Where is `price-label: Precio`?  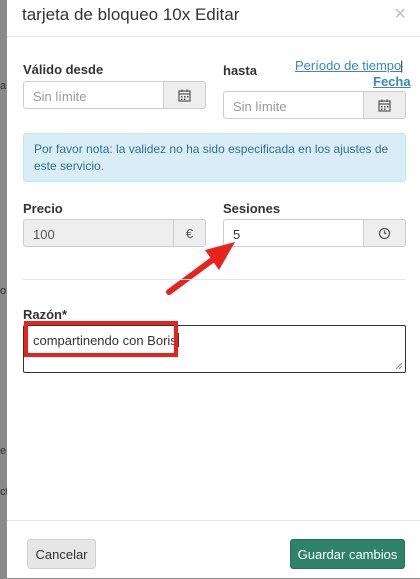 price-label: Precio is located at coordinates (43, 208).